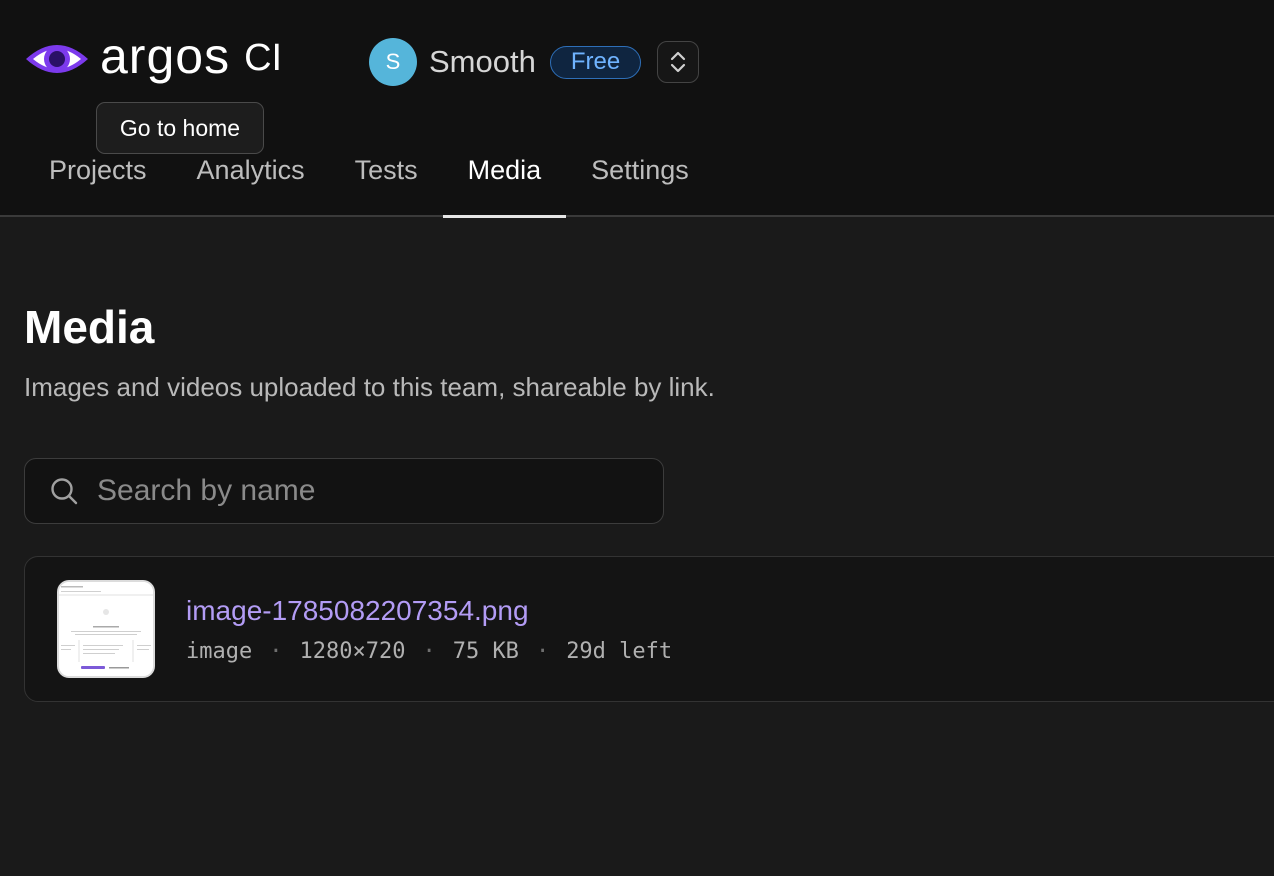 The height and width of the screenshot is (876, 1274). Describe the element at coordinates (165, 56) in the screenshot. I see `brand-name: argos` at that location.